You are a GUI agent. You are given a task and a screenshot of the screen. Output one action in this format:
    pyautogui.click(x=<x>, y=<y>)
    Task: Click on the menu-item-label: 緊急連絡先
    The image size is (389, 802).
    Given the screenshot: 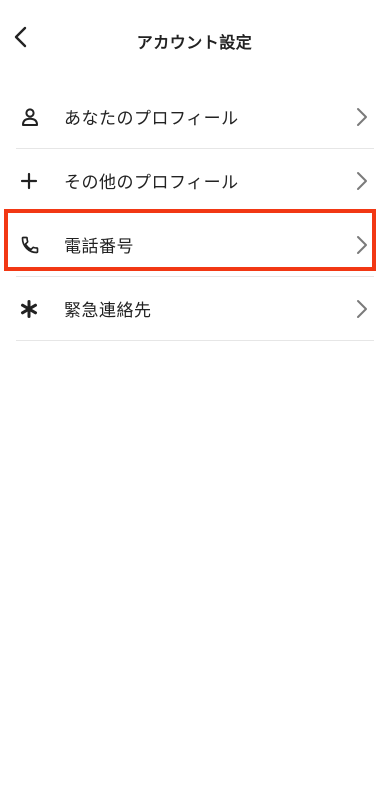 What is the action you would take?
    pyautogui.click(x=108, y=311)
    